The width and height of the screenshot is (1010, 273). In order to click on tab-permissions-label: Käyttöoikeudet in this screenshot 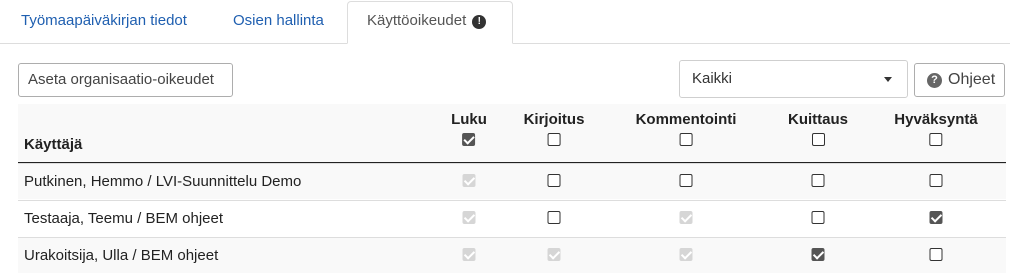, I will do `click(417, 20)`.